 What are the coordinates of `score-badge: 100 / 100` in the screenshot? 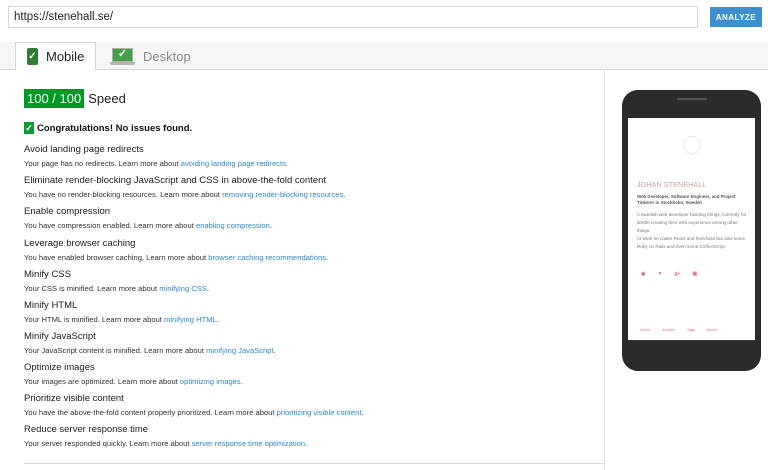 It's located at (54, 98).